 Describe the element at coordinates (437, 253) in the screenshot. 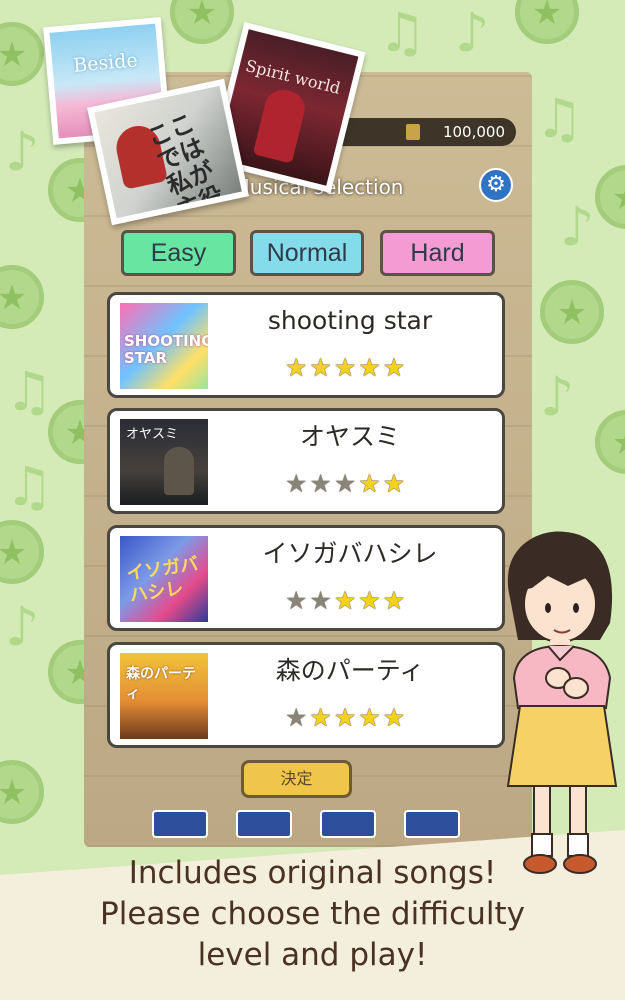

I see `tab-hard: Hard` at that location.